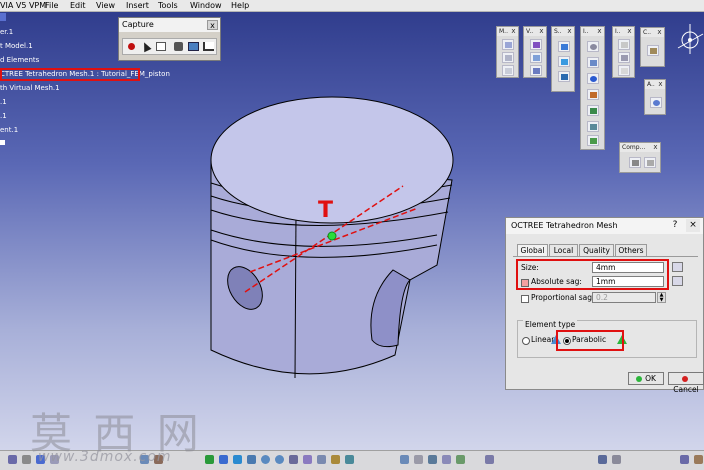  What do you see at coordinates (526, 341) in the screenshot?
I see `linear-radio` at bounding box center [526, 341].